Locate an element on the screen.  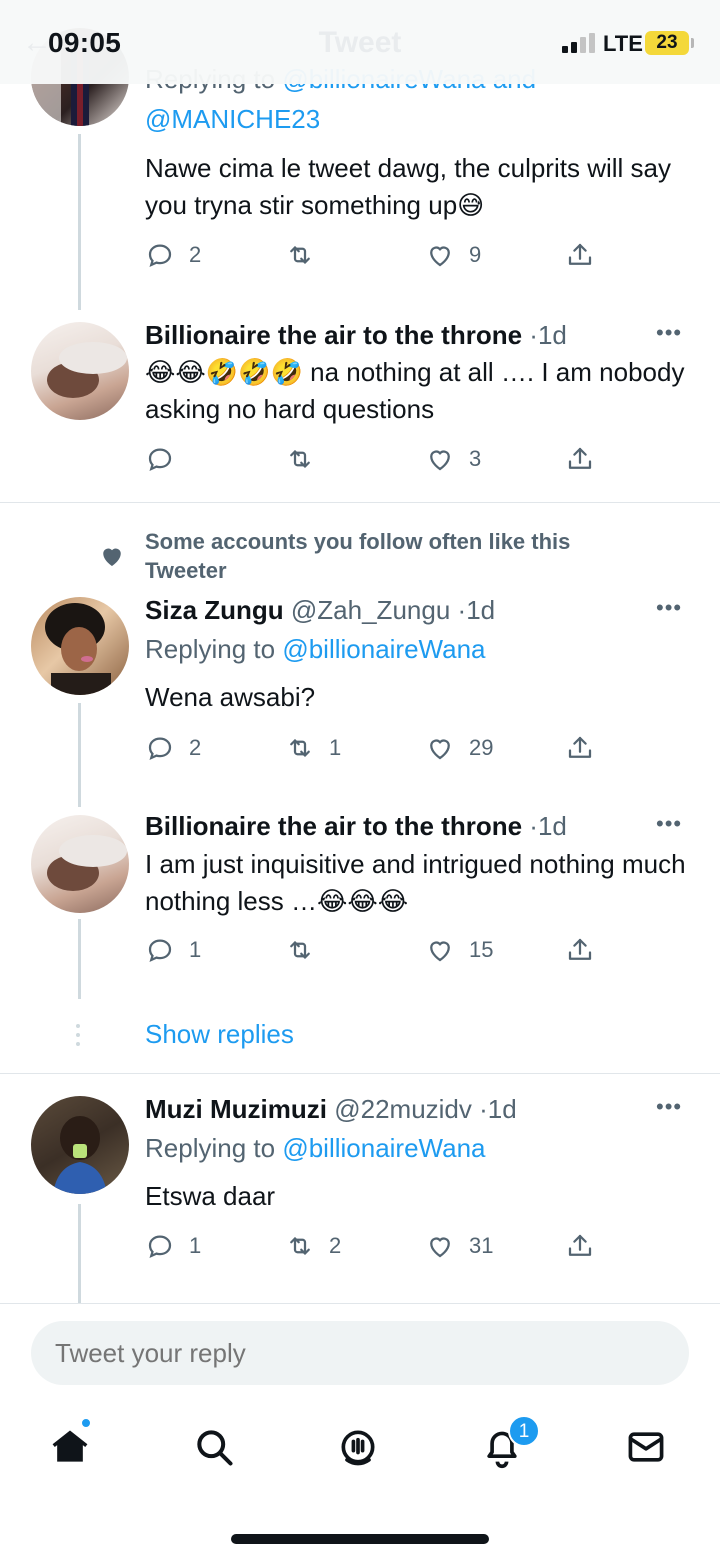
retweet-count: 1 is located at coordinates (335, 747).